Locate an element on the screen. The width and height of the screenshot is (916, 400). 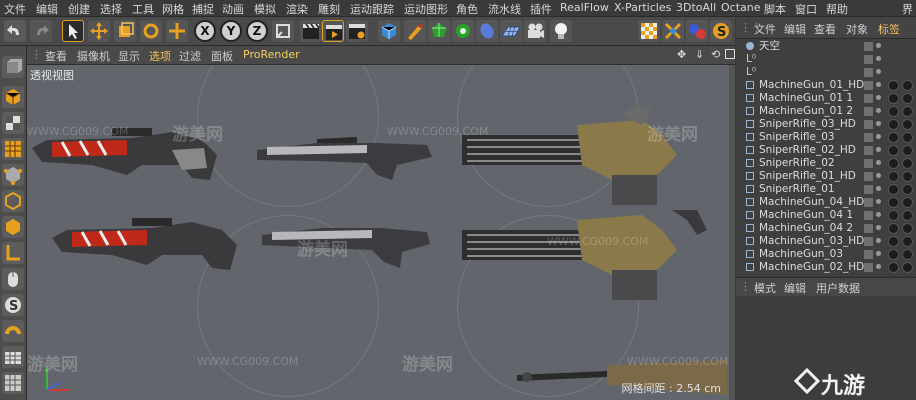
planar-workplane-button is located at coordinates (13, 383).